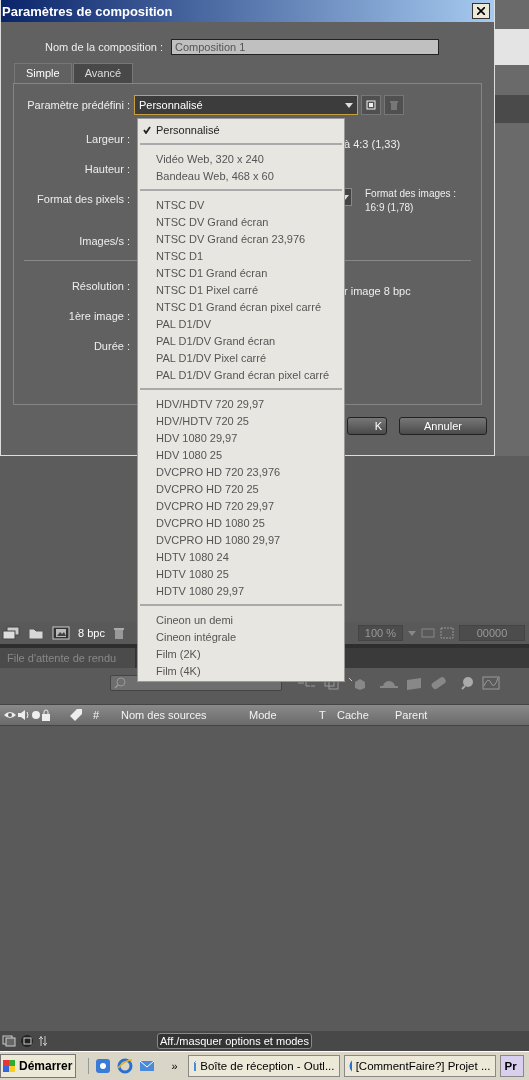 The image size is (529, 1080). I want to click on brackets-icon, so click(43, 1041).